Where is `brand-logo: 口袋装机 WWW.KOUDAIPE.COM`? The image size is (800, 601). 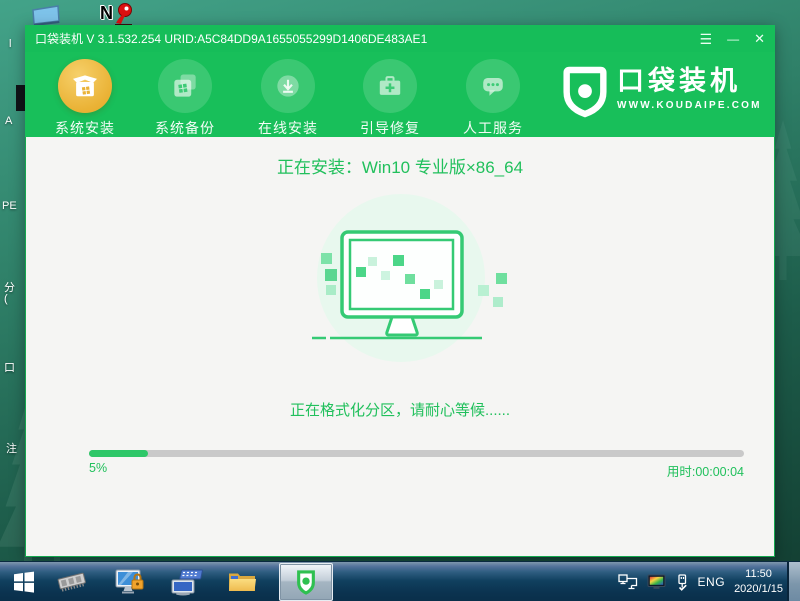
brand-logo: 口袋装机 WWW.KOUDAIPE.COM is located at coordinates (662, 92).